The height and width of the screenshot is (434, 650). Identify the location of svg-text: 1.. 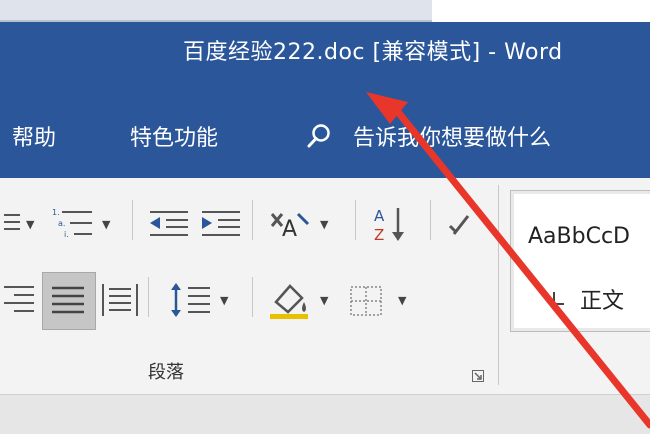
(56, 212).